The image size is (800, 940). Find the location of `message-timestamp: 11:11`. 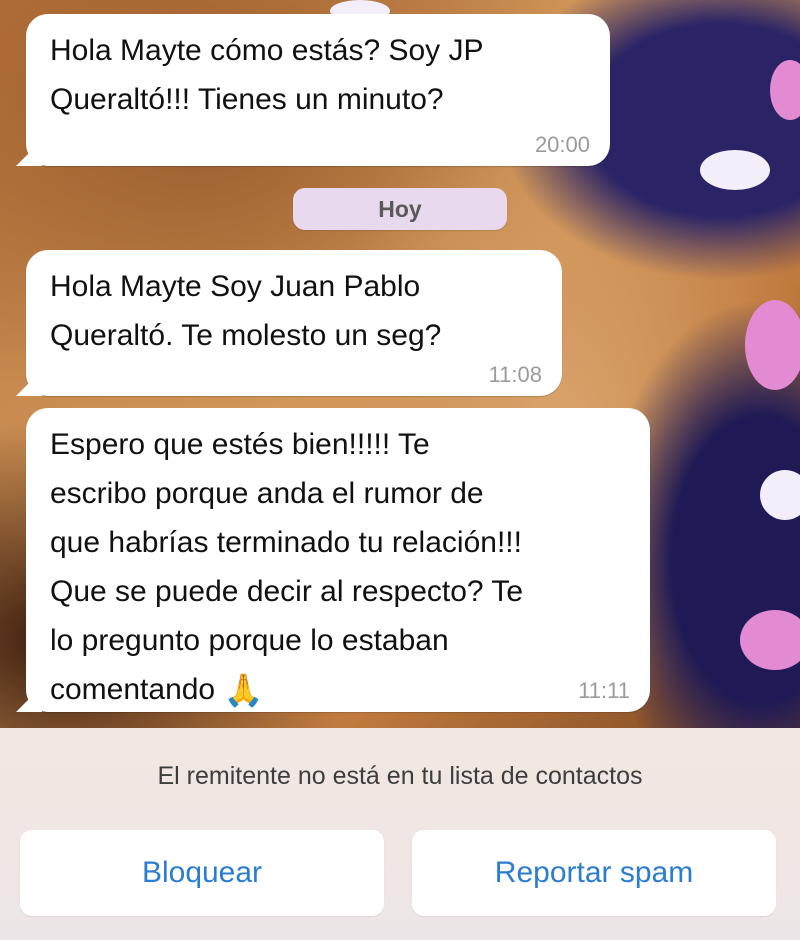

message-timestamp: 11:11 is located at coordinates (604, 690).